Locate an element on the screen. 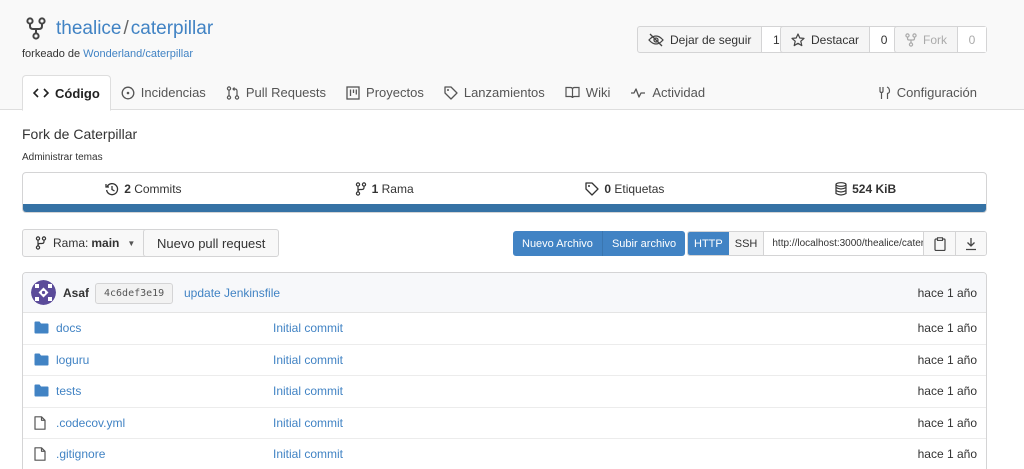  tab-pull-requests-label: Pull Requests is located at coordinates (286, 92).